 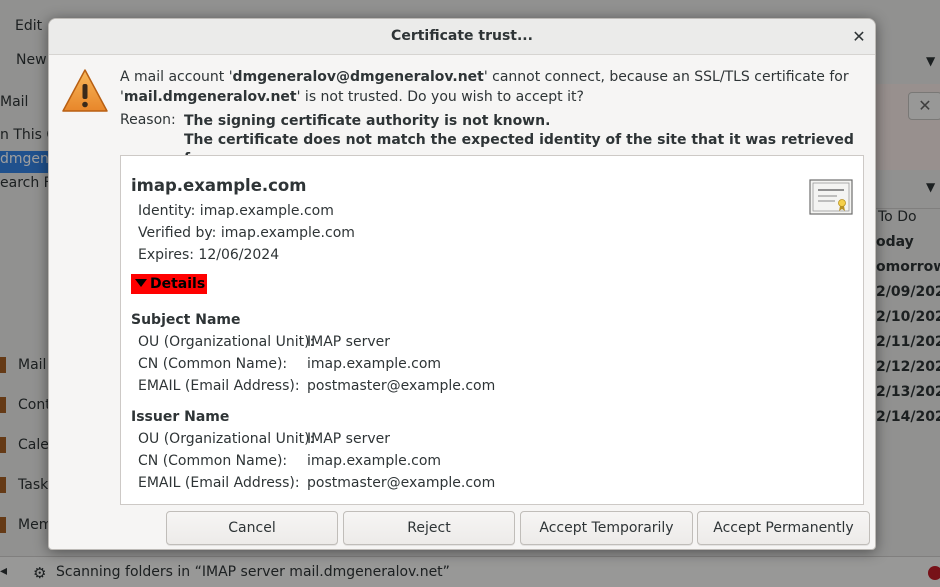 What do you see at coordinates (186, 320) in the screenshot?
I see `subject-name-title: Subject Name` at bounding box center [186, 320].